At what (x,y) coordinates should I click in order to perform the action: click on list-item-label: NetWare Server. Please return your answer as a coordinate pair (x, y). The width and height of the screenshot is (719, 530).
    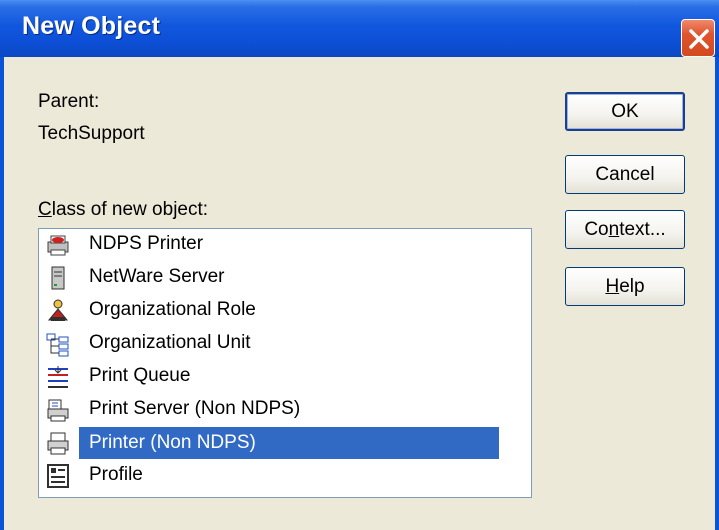
    Looking at the image, I should click on (157, 276).